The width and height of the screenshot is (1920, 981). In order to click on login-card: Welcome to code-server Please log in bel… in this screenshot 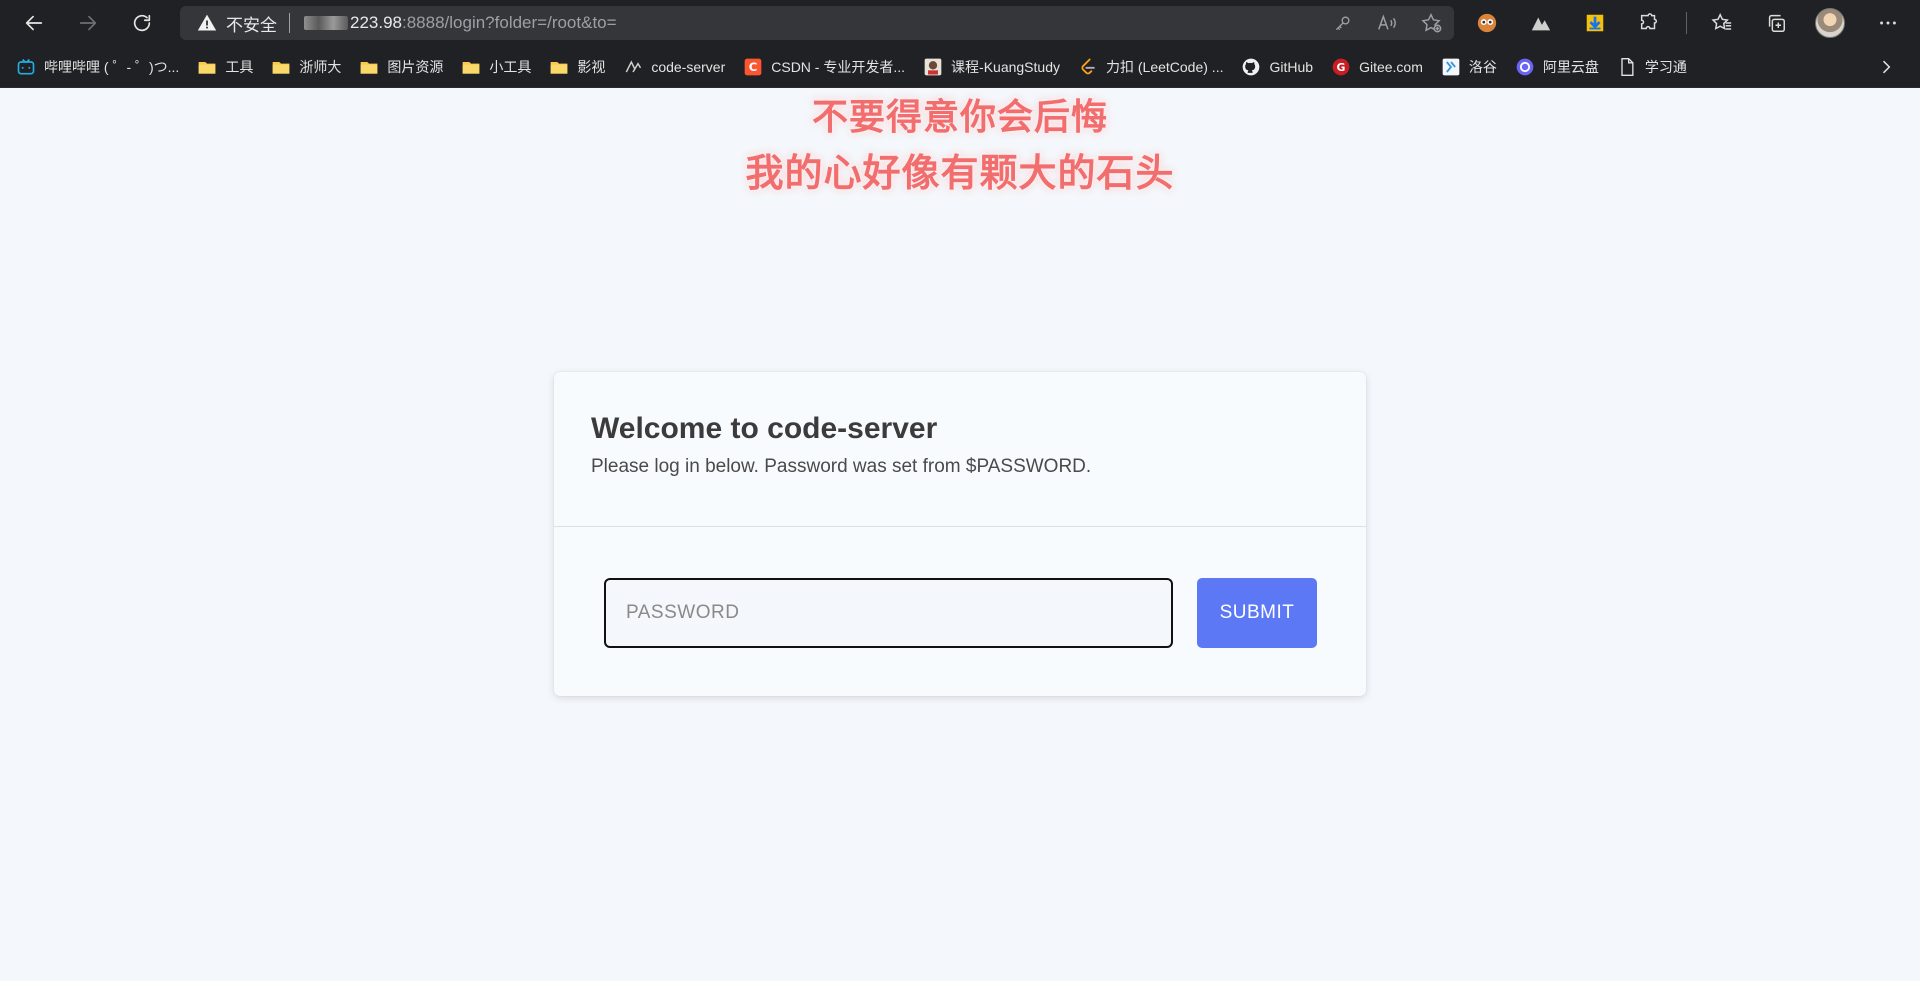, I will do `click(960, 534)`.